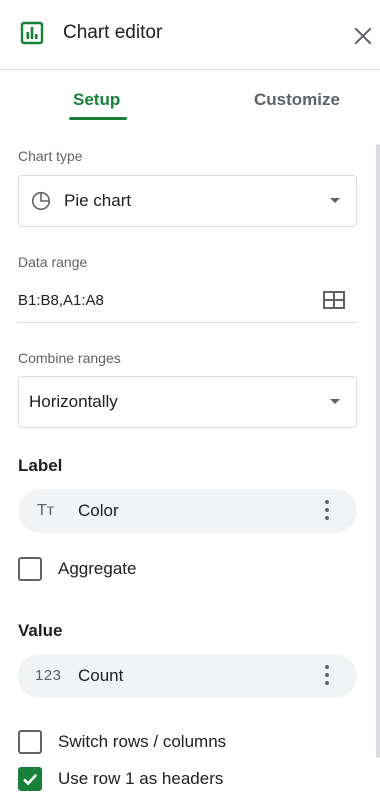  What do you see at coordinates (96, 100) in the screenshot?
I see `tab-setup: Setup` at bounding box center [96, 100].